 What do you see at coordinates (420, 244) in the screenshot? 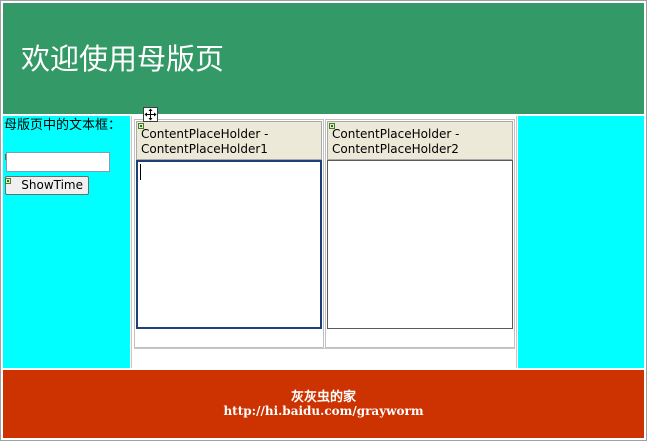
I see `content-placeholder-2-editor` at bounding box center [420, 244].